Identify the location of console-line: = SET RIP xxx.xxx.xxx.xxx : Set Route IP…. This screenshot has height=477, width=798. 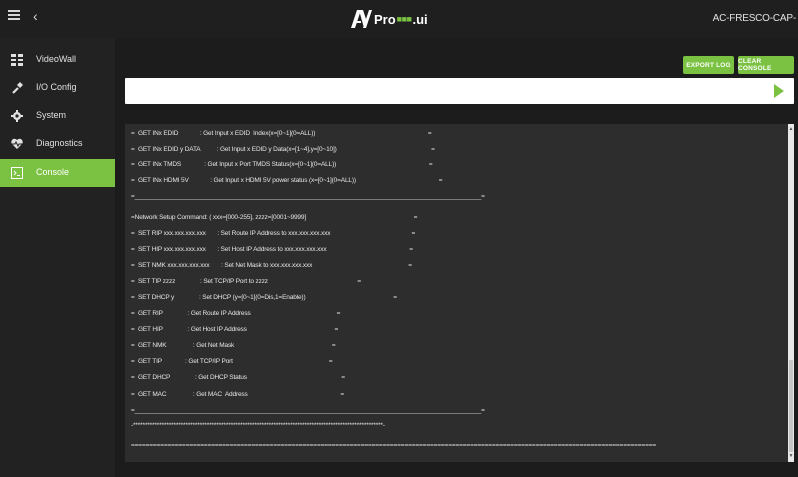
(273, 233).